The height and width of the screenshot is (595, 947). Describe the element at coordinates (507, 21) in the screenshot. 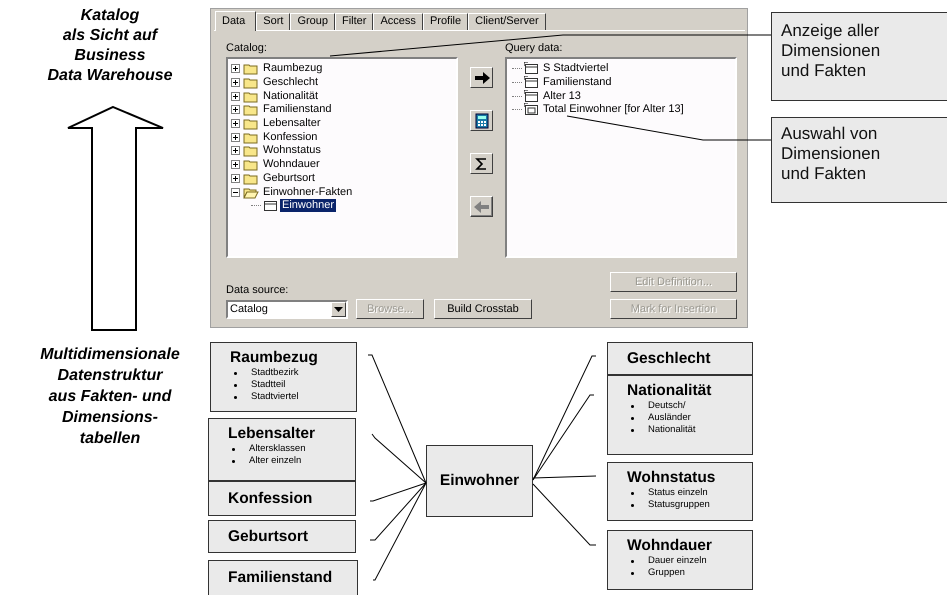

I see `tab: Client/Server` at that location.